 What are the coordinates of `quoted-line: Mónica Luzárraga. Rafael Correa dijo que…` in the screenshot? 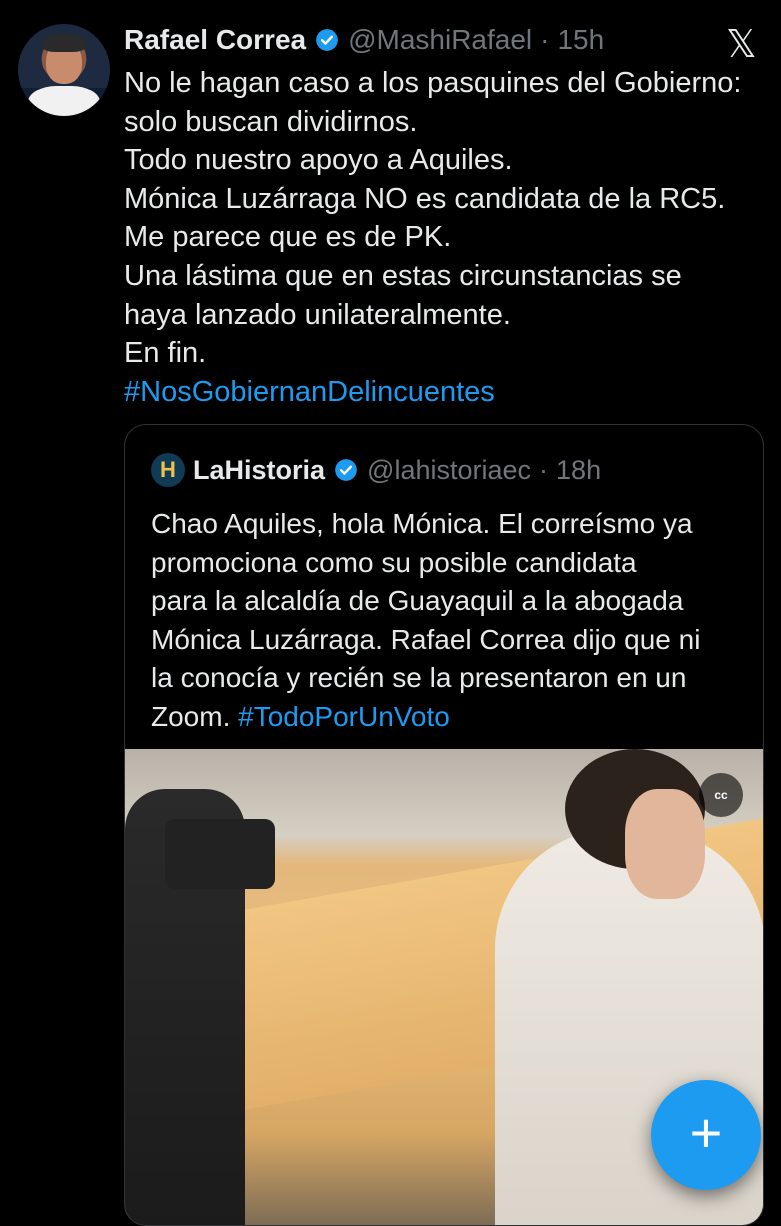 It's located at (426, 639).